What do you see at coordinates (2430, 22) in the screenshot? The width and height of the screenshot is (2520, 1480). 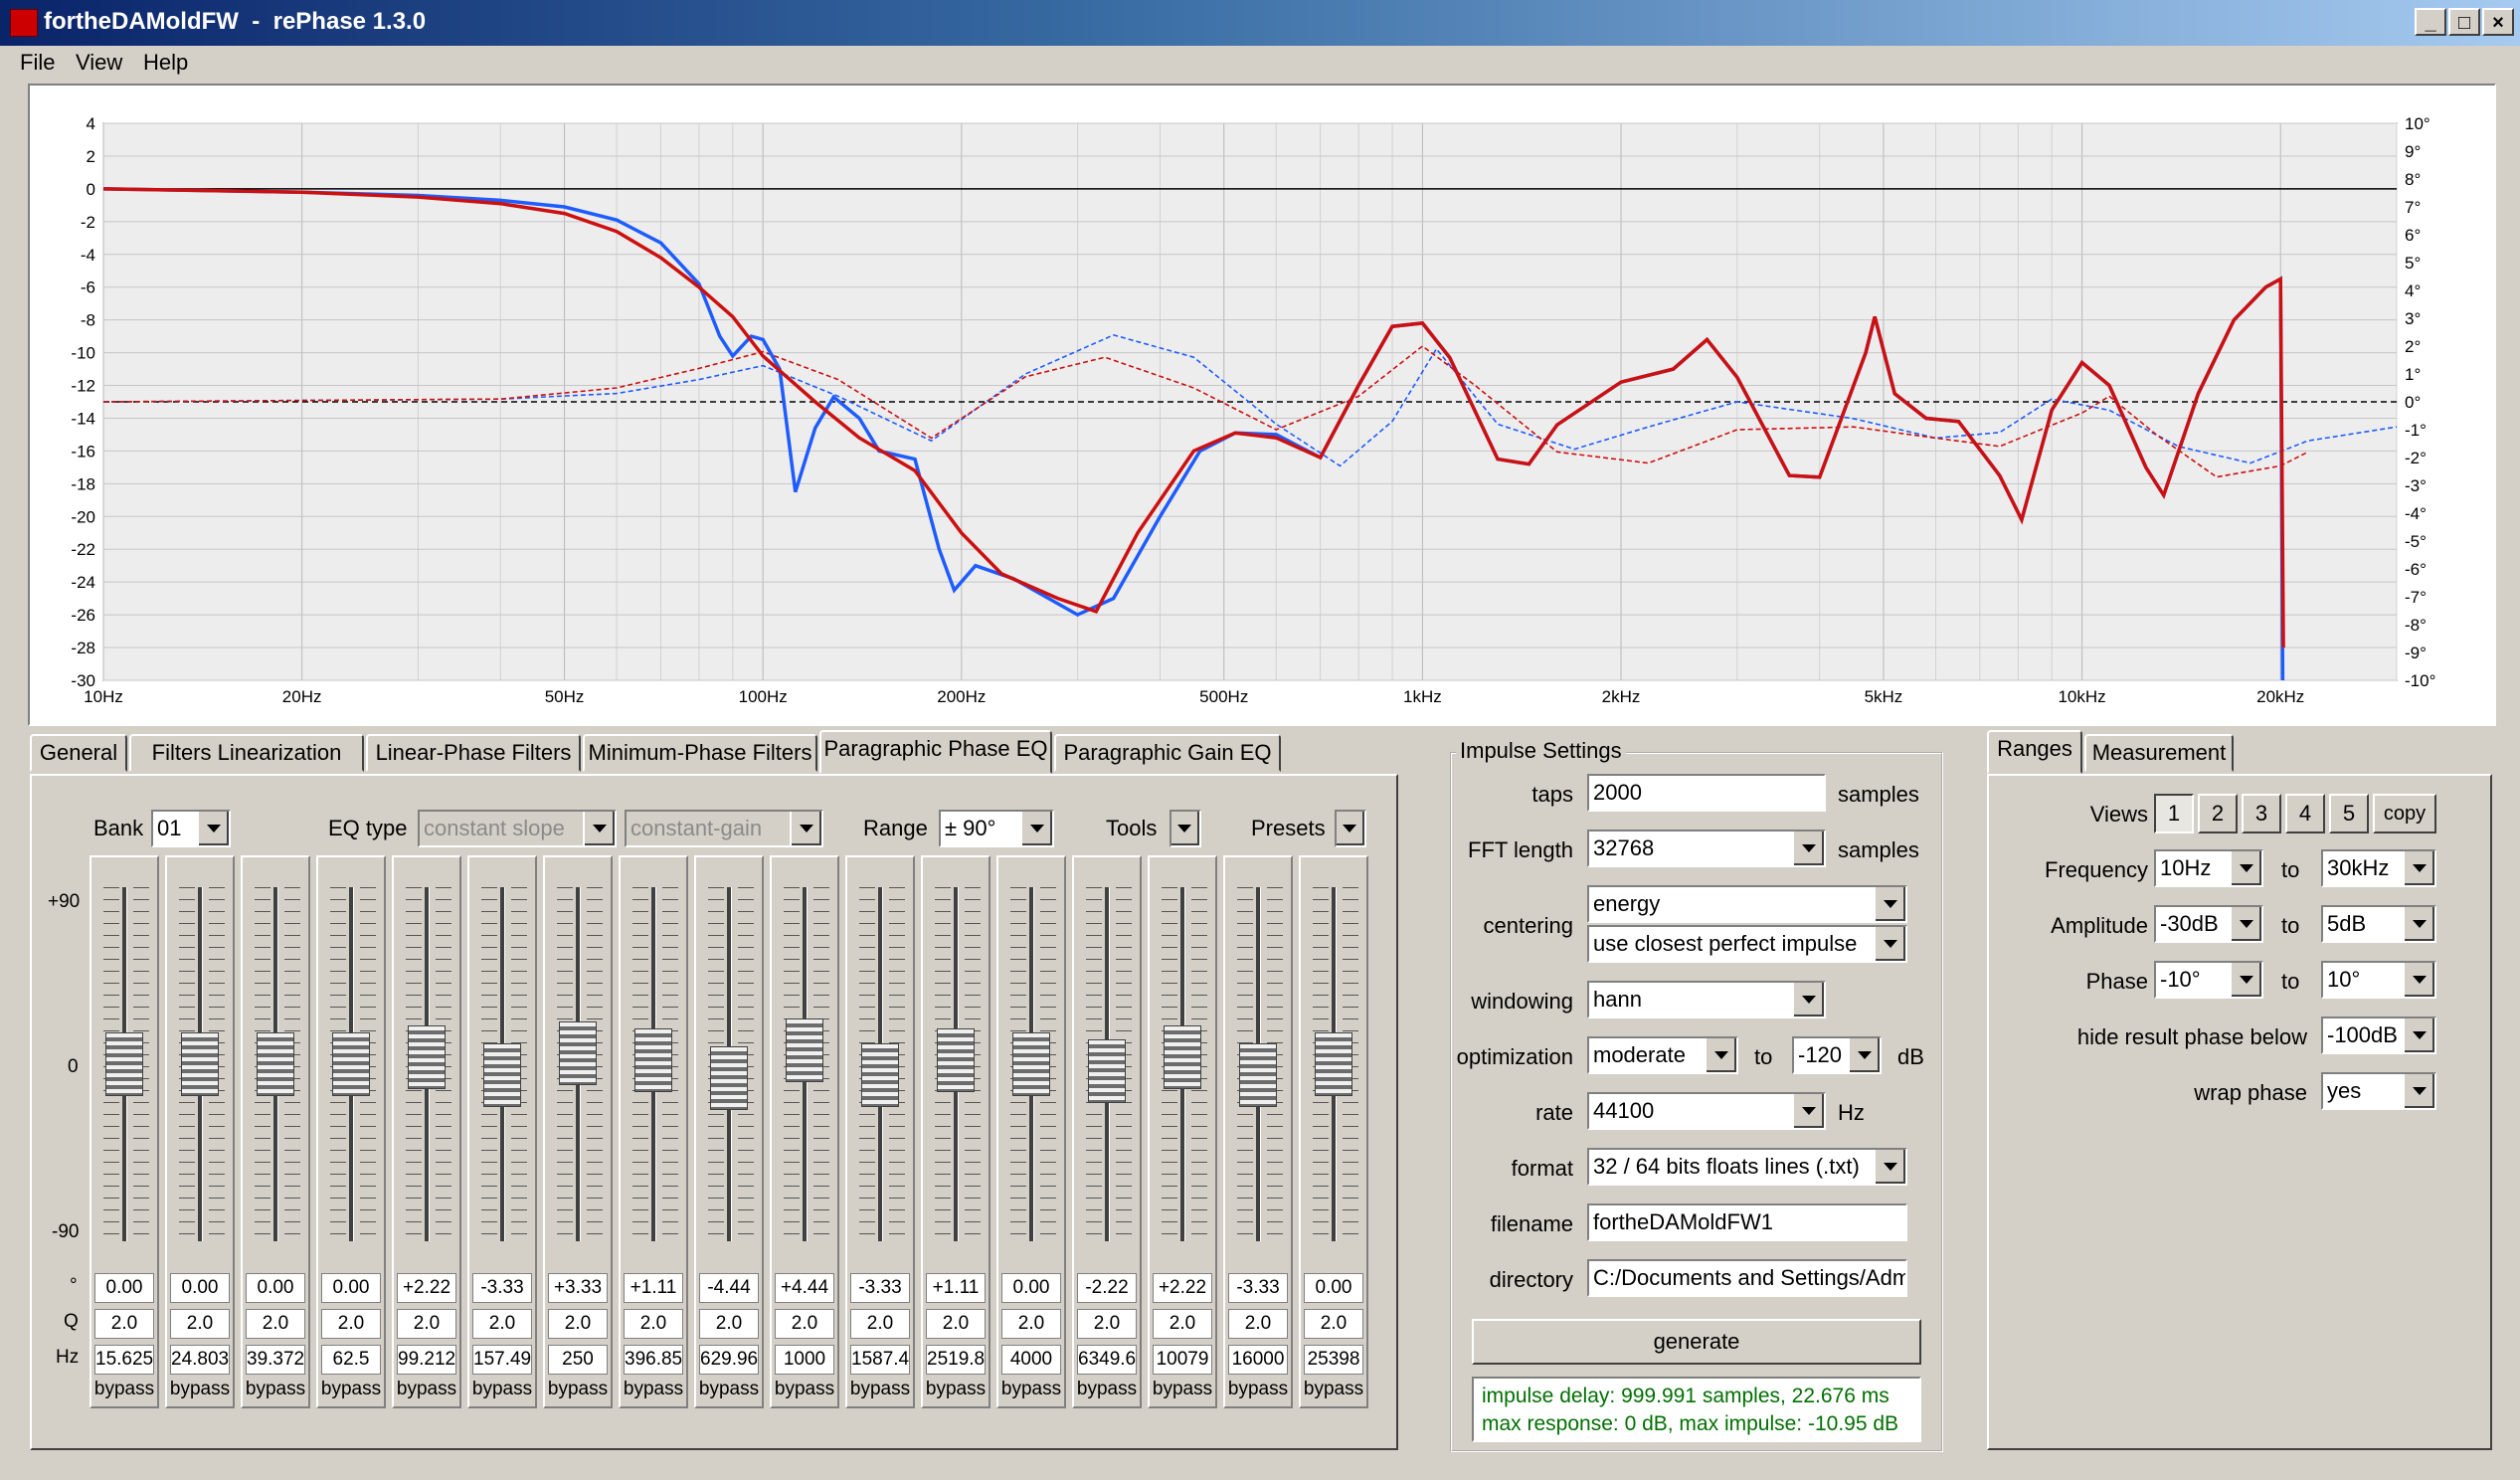 I see `minimize-button: _` at bounding box center [2430, 22].